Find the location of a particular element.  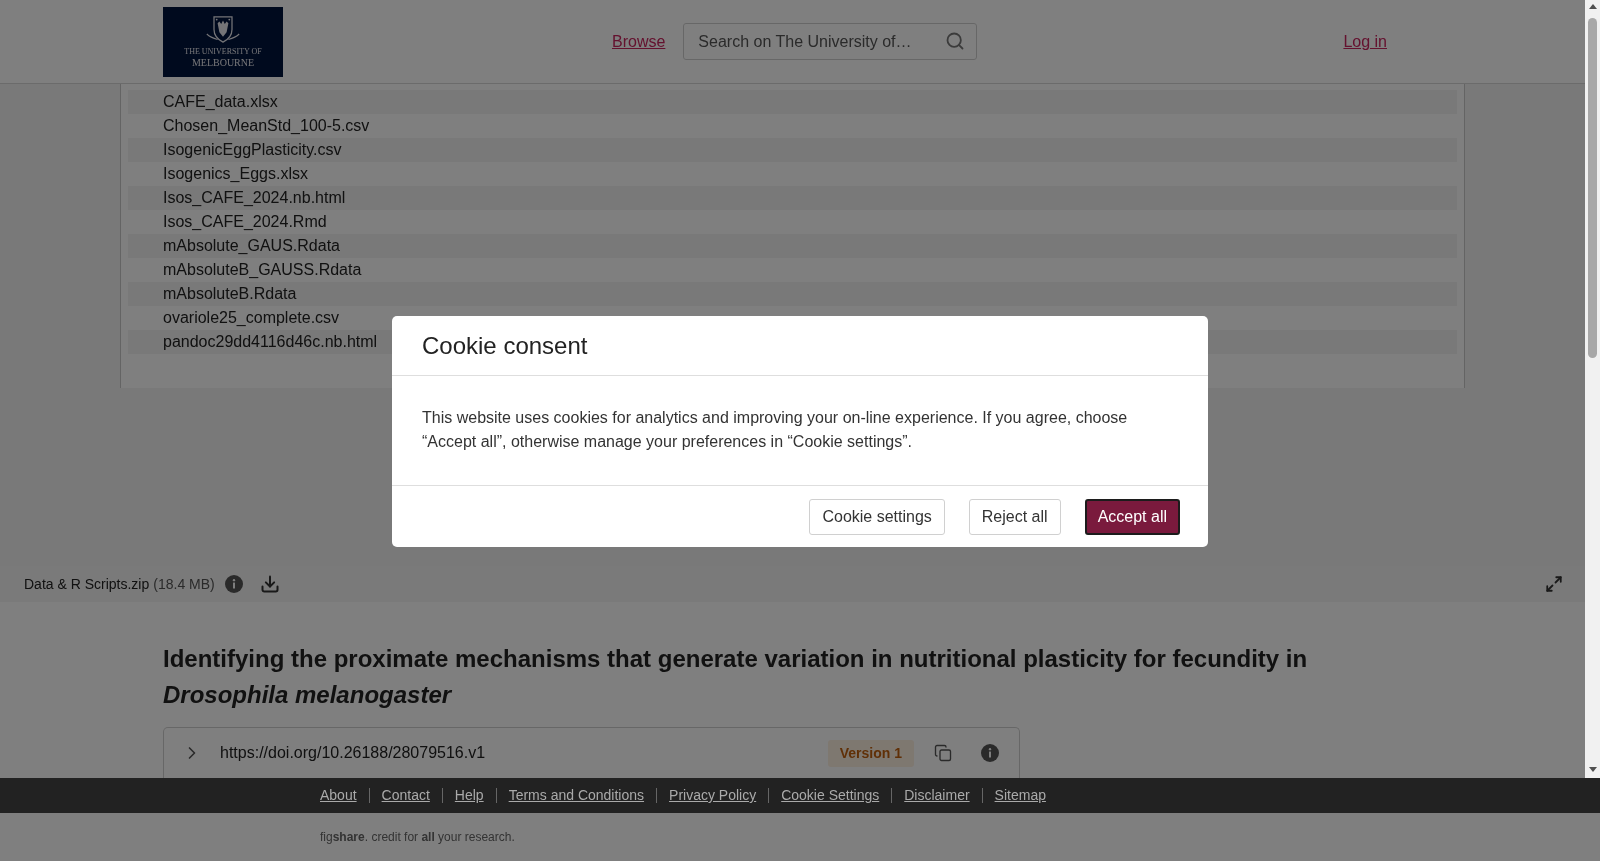

file-name: CAFE_data.xlsx is located at coordinates (220, 102).